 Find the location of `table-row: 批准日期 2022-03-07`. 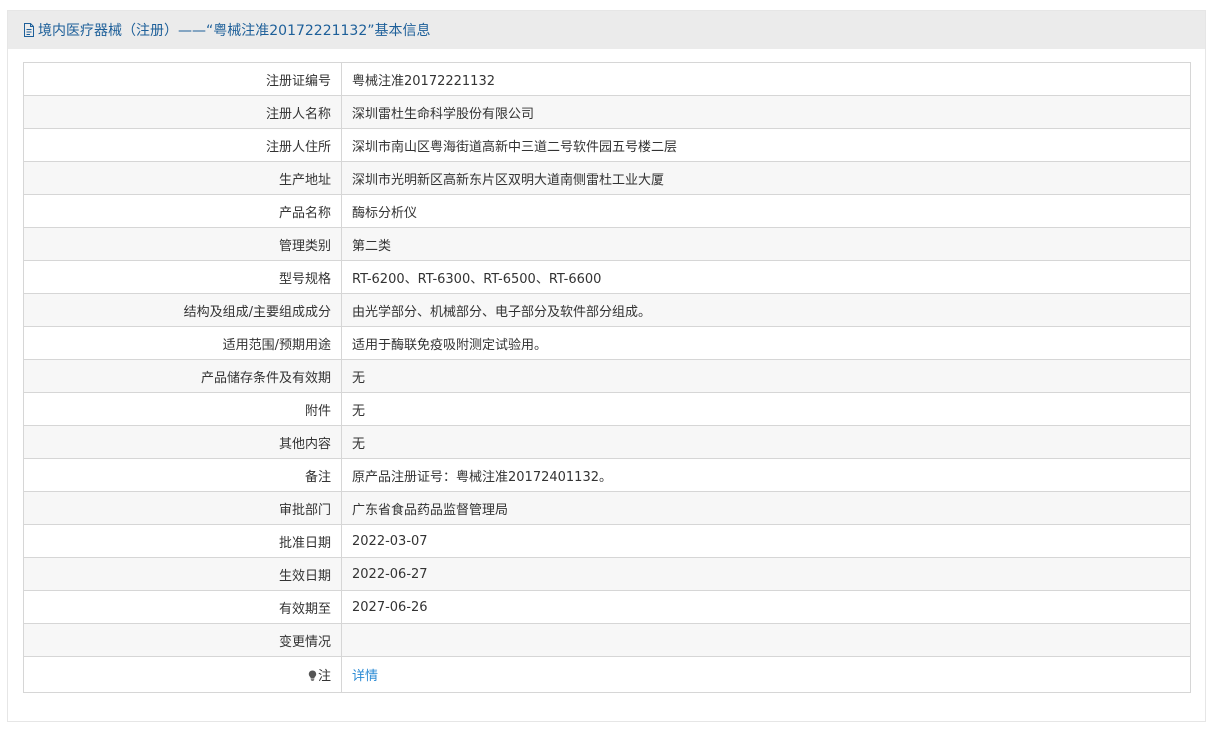

table-row: 批准日期 2022-03-07 is located at coordinates (607, 541).